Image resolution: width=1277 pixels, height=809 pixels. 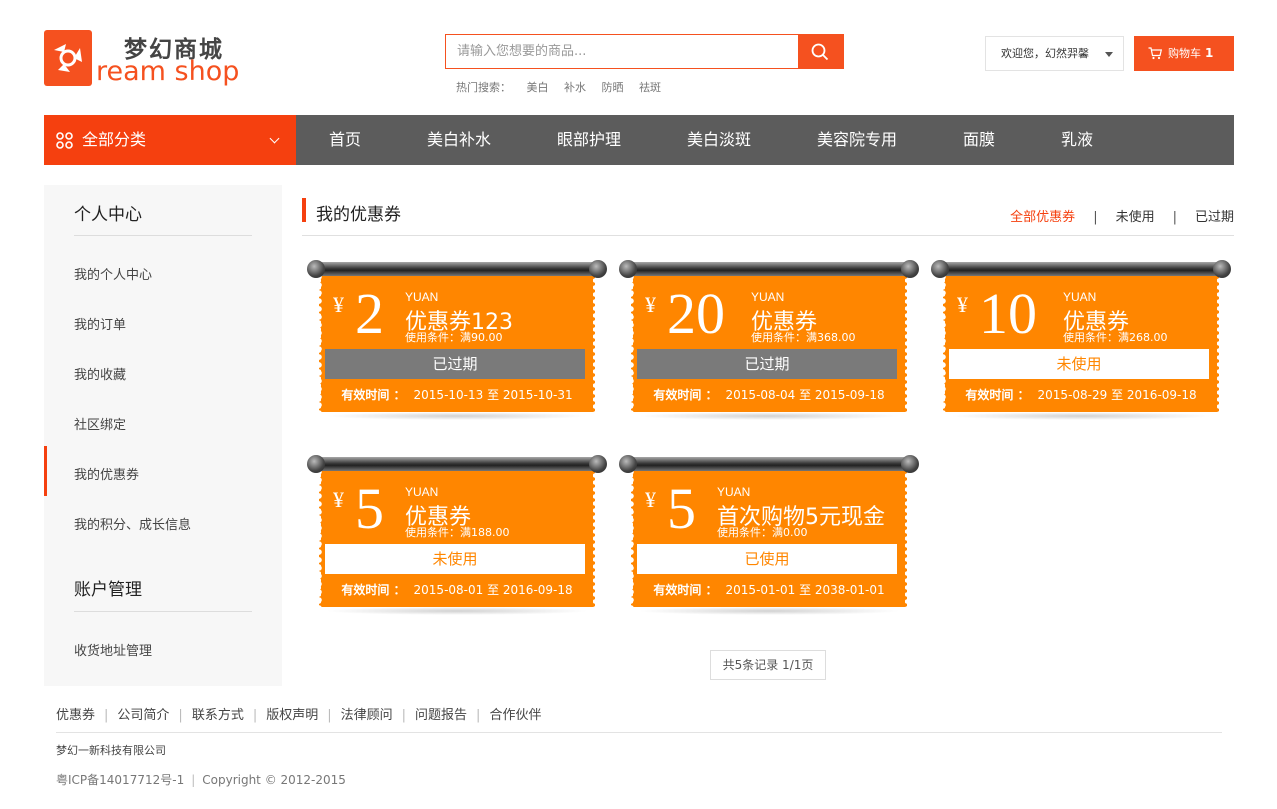 I want to click on sidebar-item-community: 社区绑定, so click(x=100, y=423).